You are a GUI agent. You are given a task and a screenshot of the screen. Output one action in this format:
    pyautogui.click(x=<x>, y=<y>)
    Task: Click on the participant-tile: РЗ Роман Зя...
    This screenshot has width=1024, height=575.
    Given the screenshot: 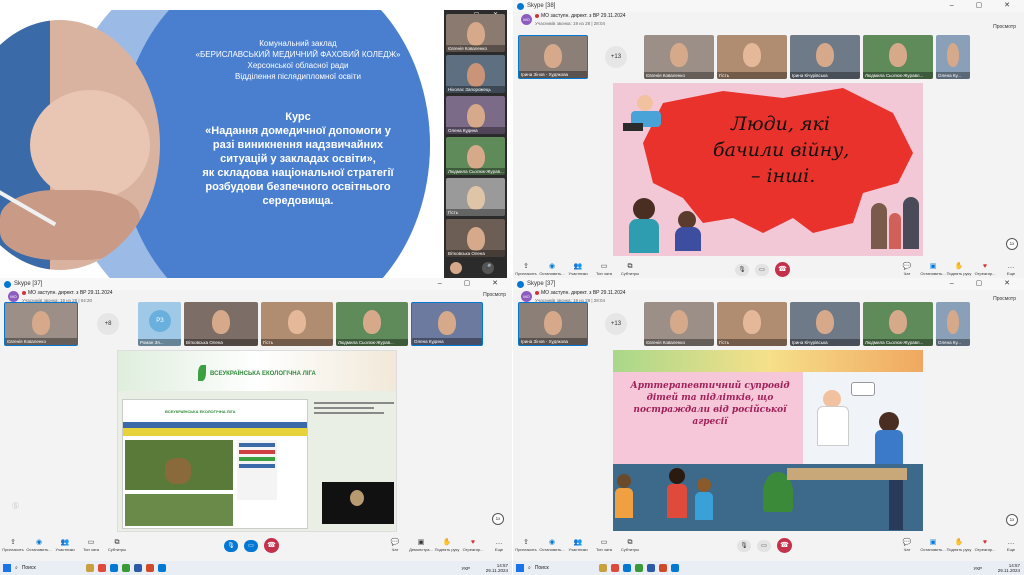 What is the action you would take?
    pyautogui.click(x=159, y=324)
    